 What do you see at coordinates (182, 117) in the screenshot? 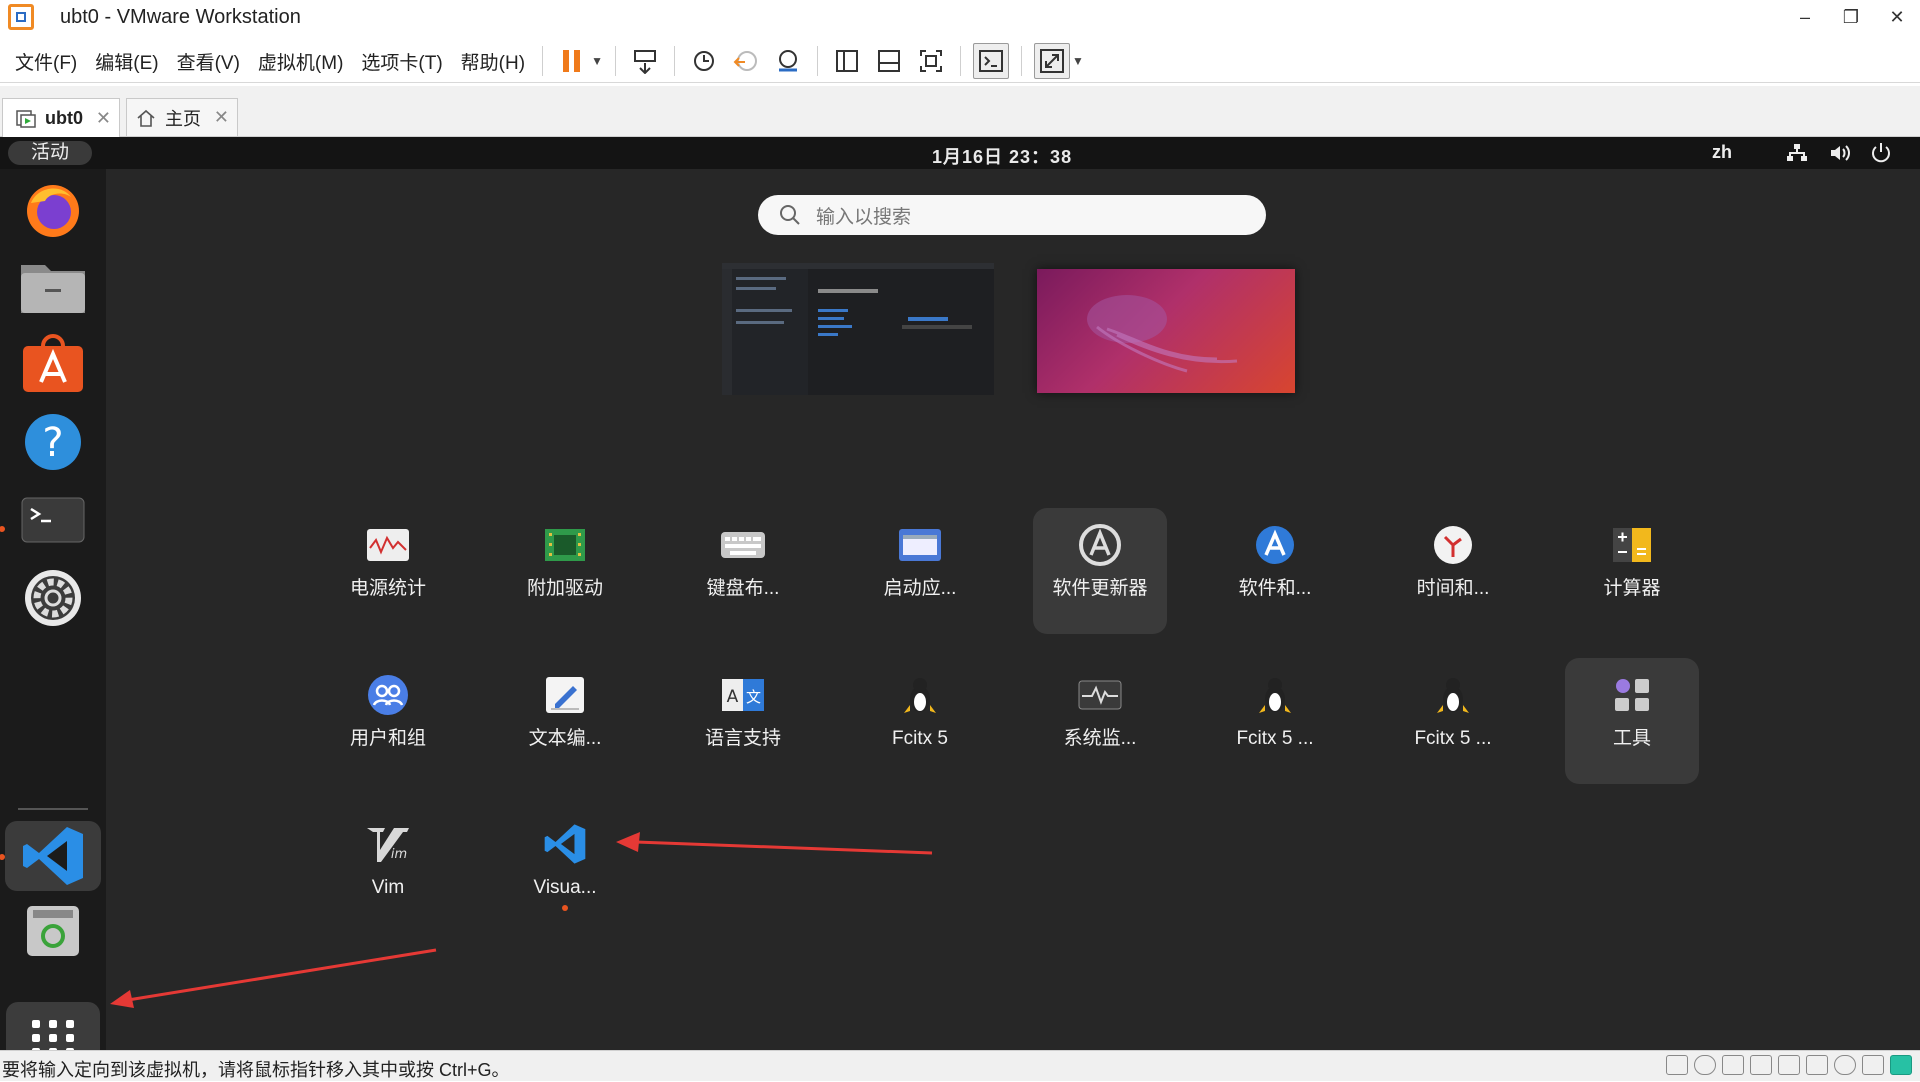
I see `tab-home: 主页 ✕` at bounding box center [182, 117].